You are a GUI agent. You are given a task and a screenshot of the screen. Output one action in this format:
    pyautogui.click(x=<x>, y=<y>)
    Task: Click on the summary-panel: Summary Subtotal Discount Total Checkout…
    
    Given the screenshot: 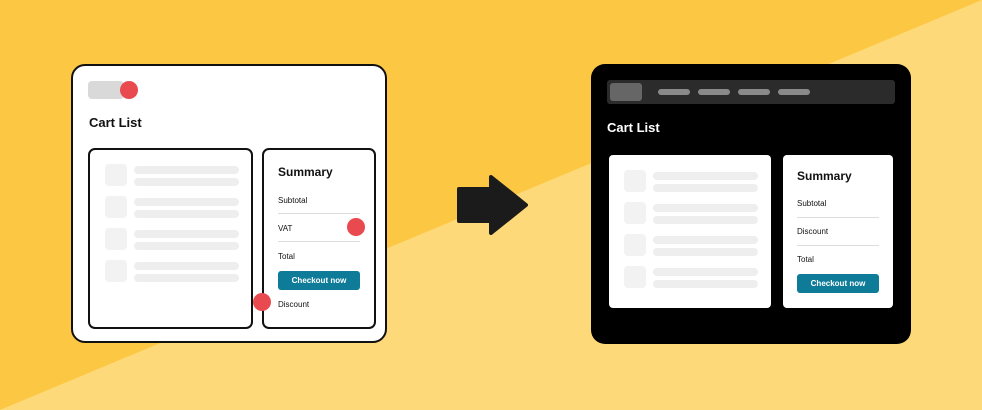 What is the action you would take?
    pyautogui.click(x=838, y=231)
    